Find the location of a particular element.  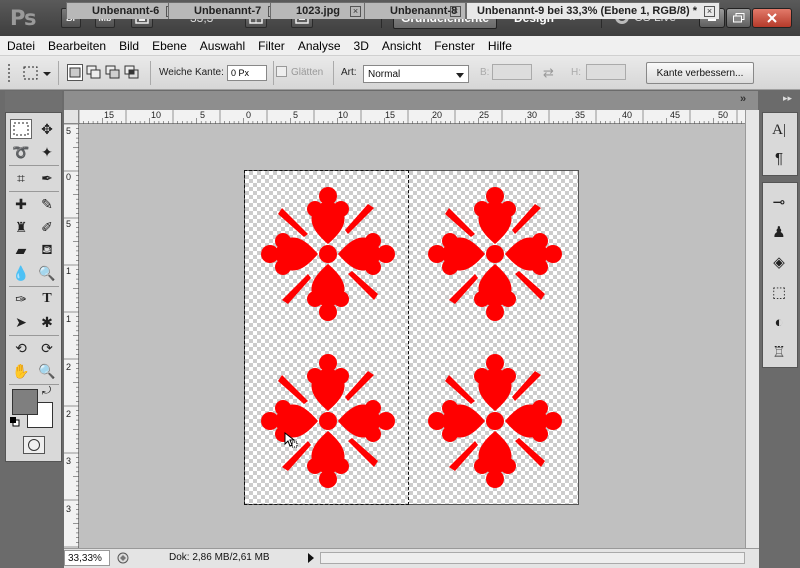

paragraph-panel-button: ¶ is located at coordinates (779, 158).